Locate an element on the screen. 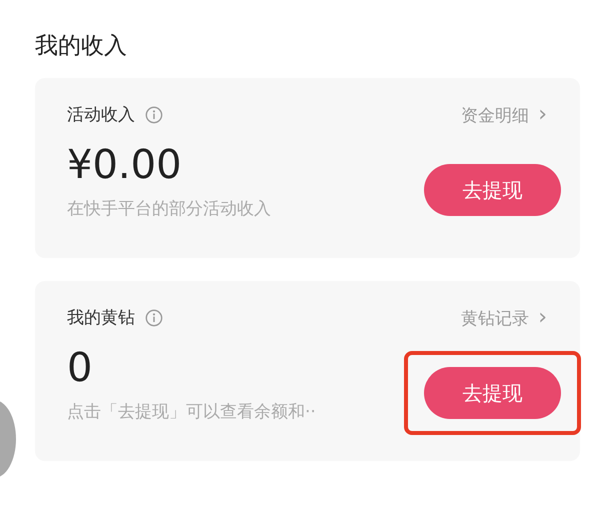 This screenshot has width=600, height=518. details-link: 黄钻记录 › is located at coordinates (503, 317).